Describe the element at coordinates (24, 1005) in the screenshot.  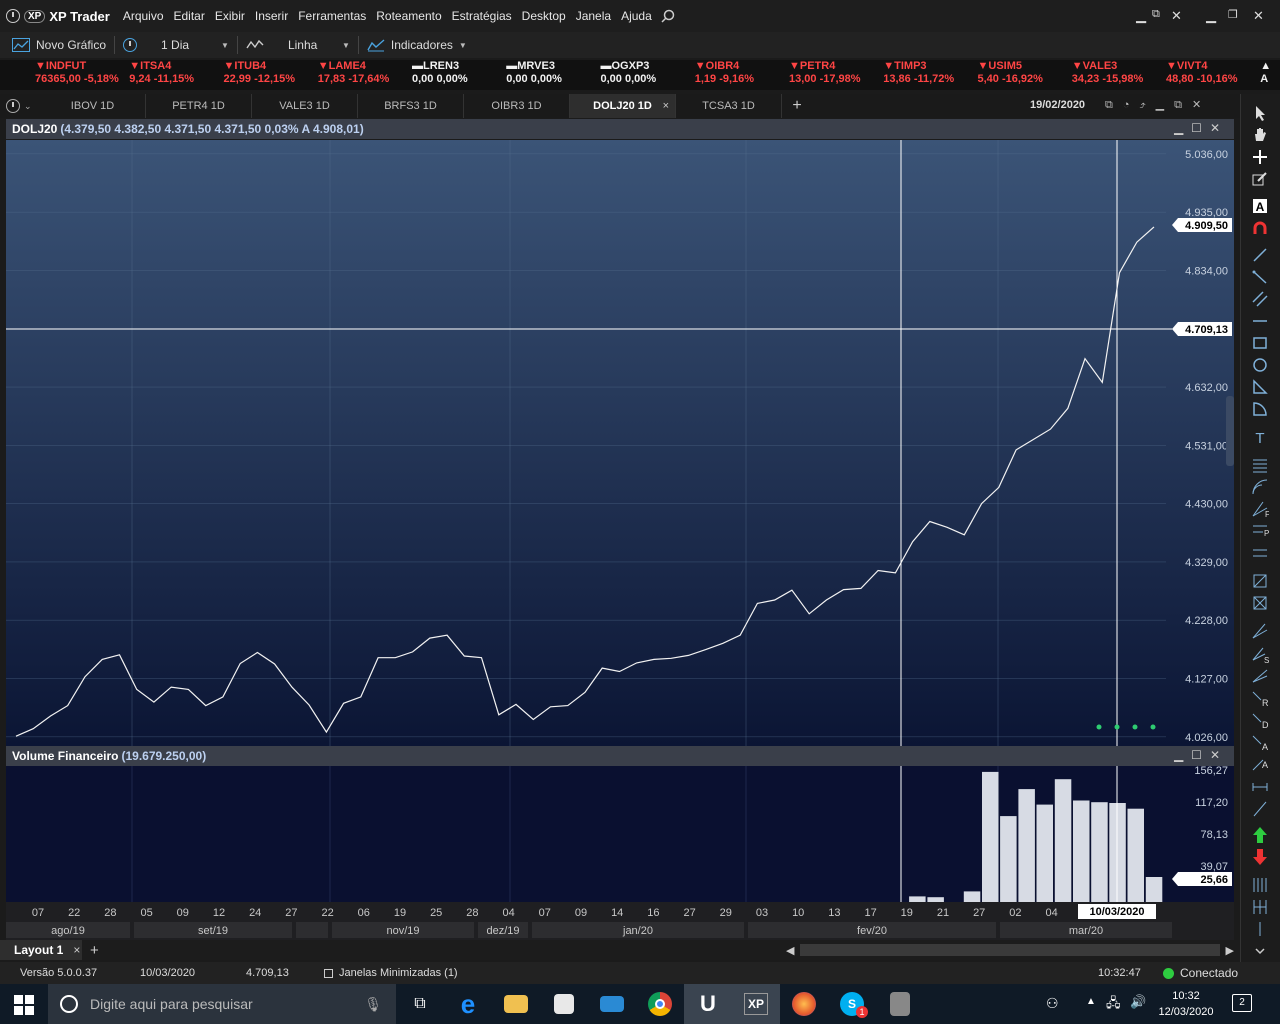
I see `windows-start-icon` at that location.